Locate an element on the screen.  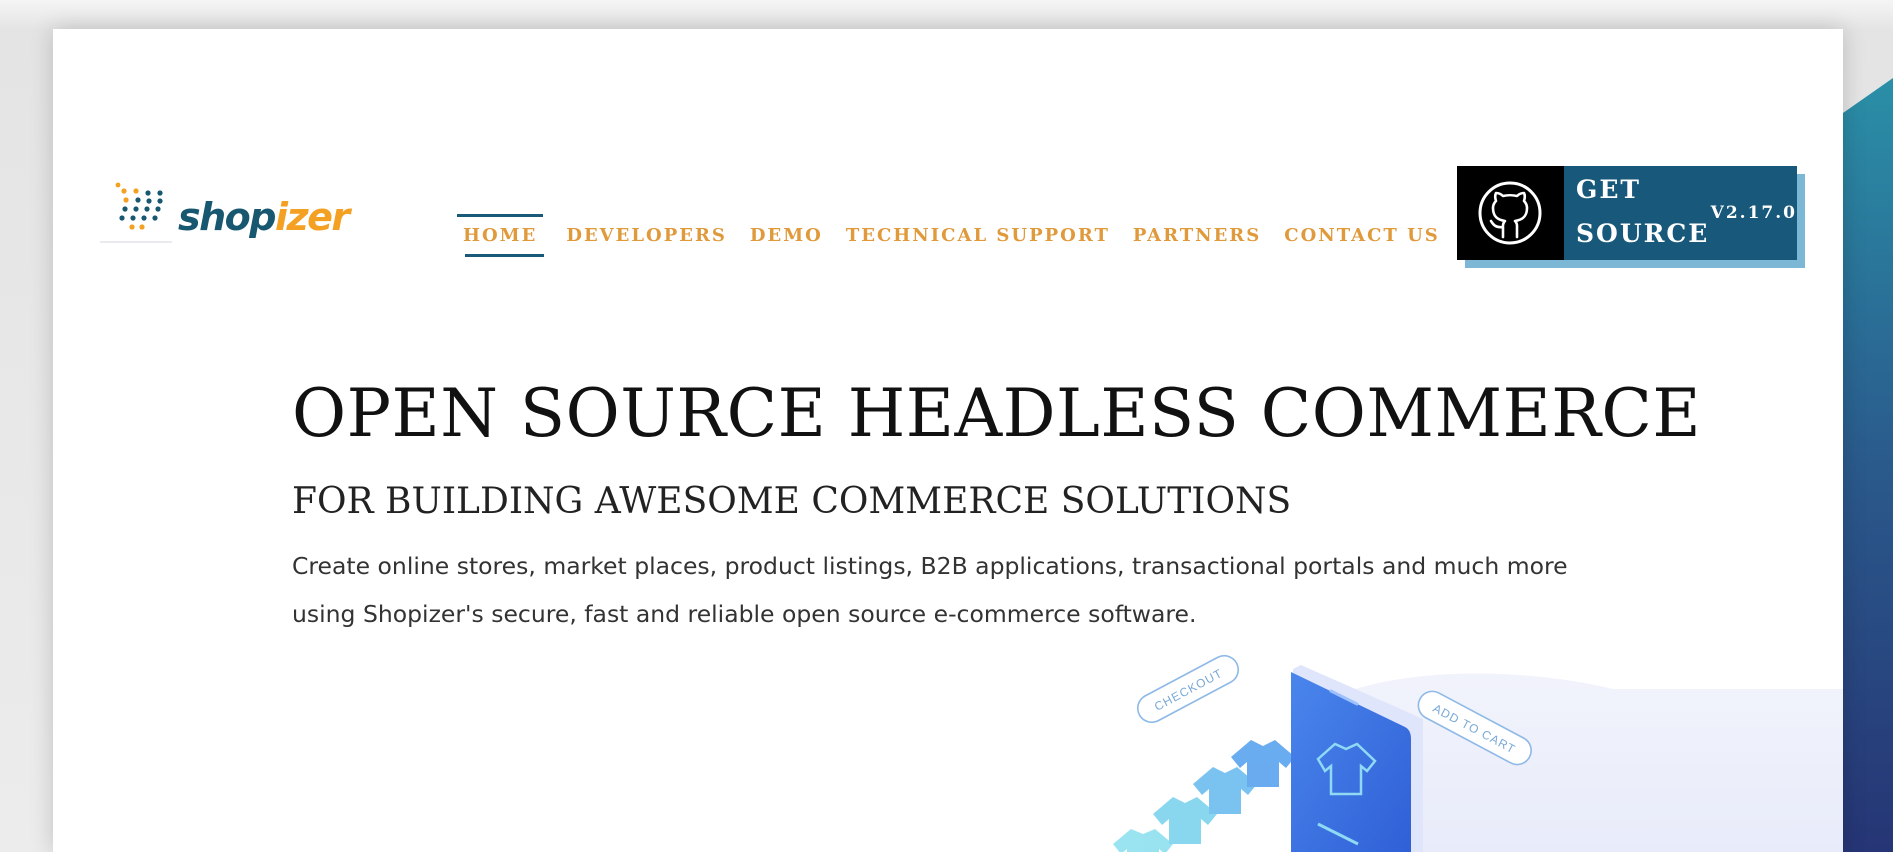
github-icon is located at coordinates (1510, 213).